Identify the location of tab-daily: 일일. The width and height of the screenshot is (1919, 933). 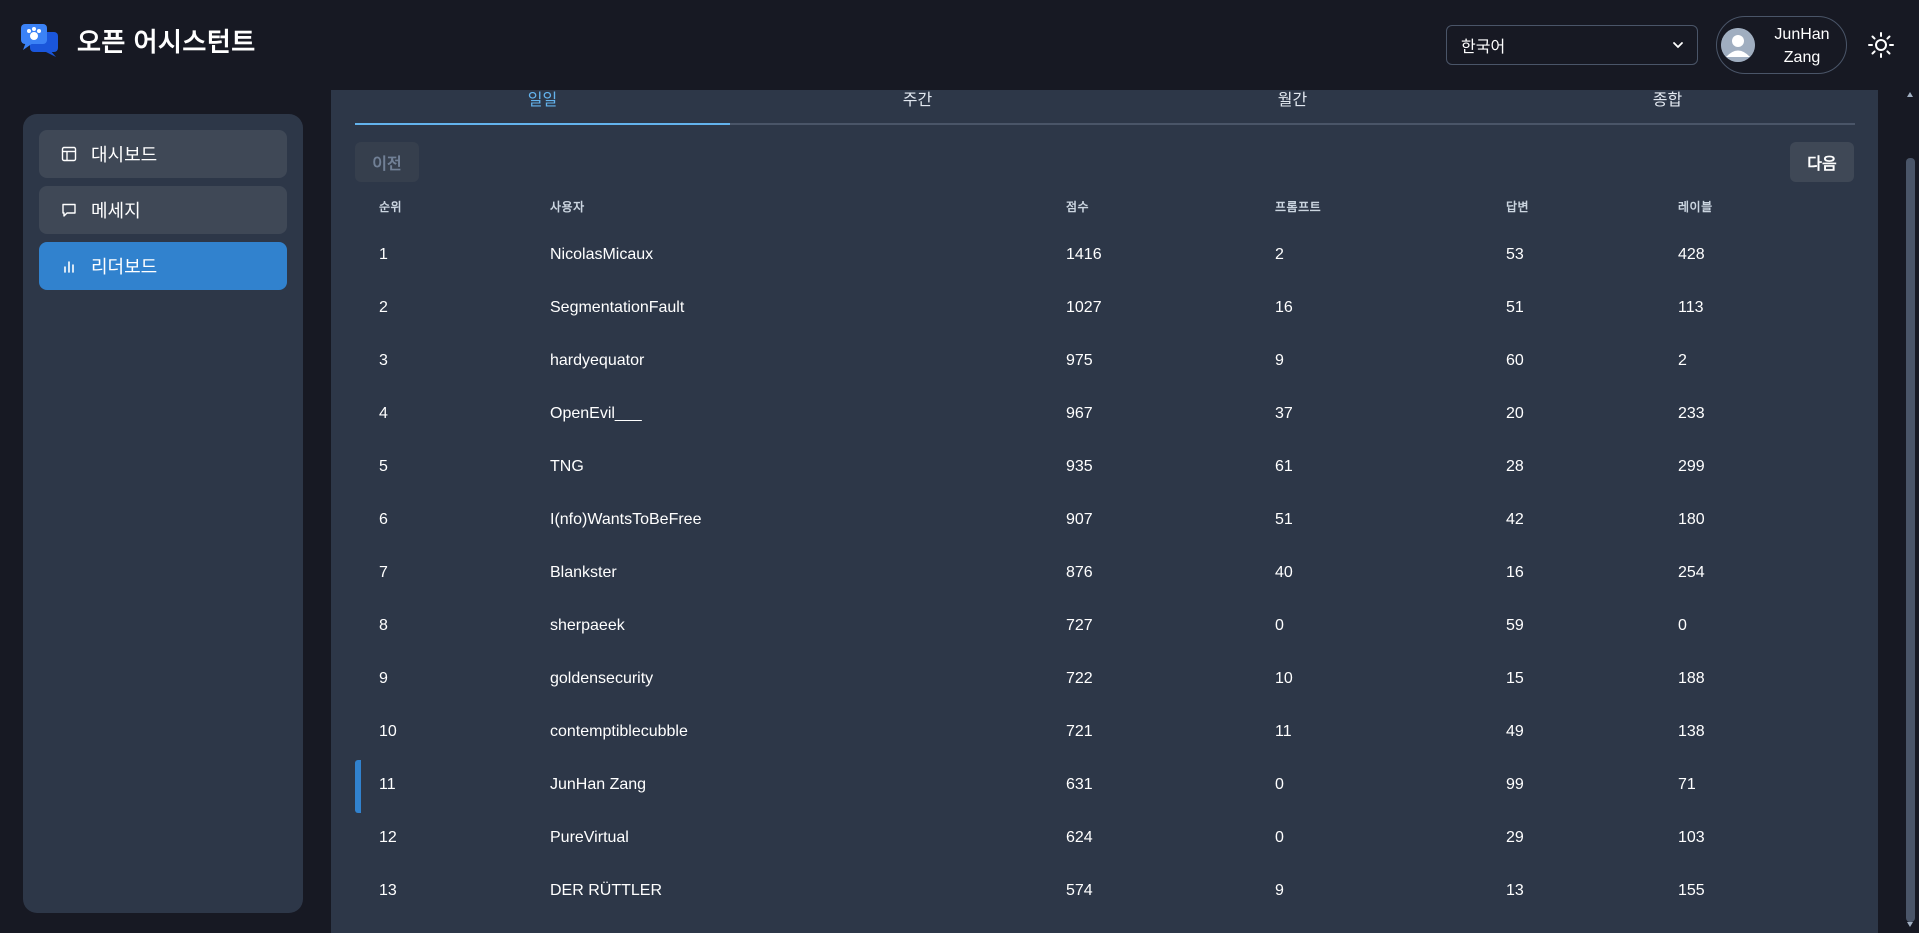
(542, 106).